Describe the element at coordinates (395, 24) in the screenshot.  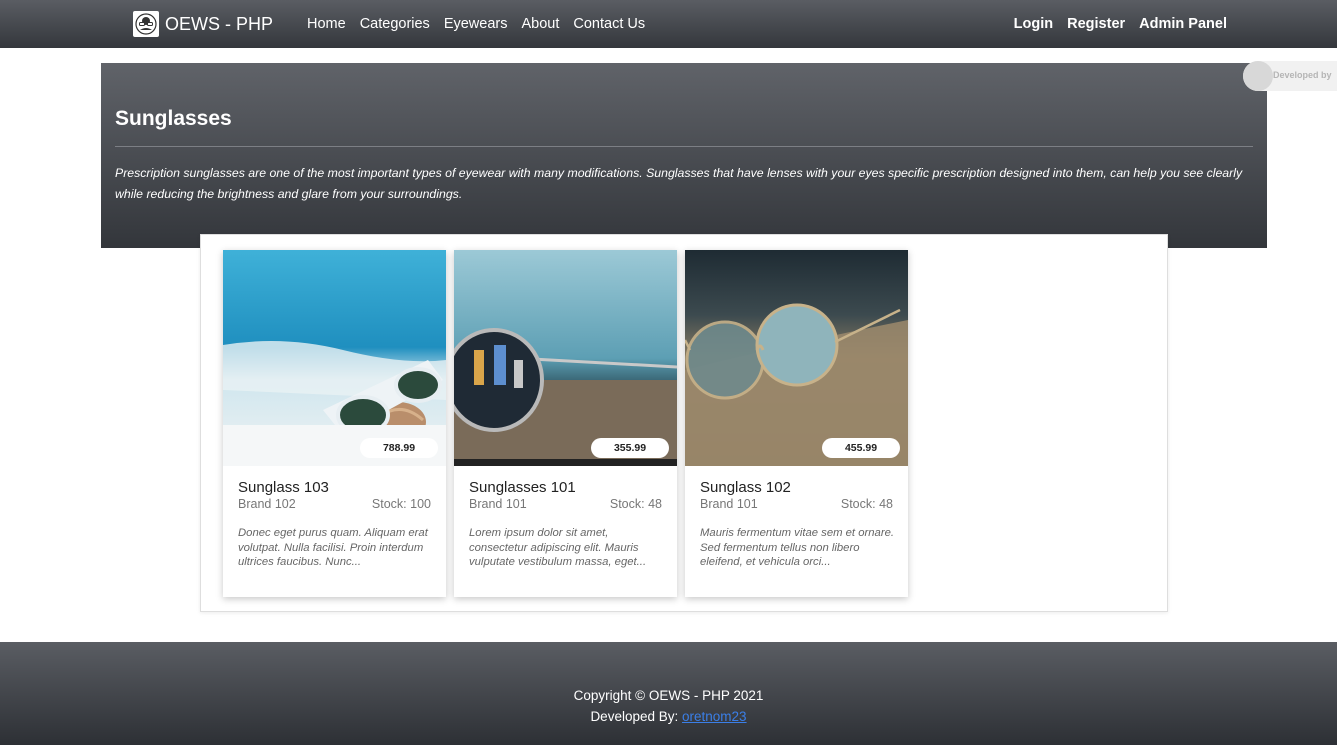
I see `nav-categories: Categories` at that location.